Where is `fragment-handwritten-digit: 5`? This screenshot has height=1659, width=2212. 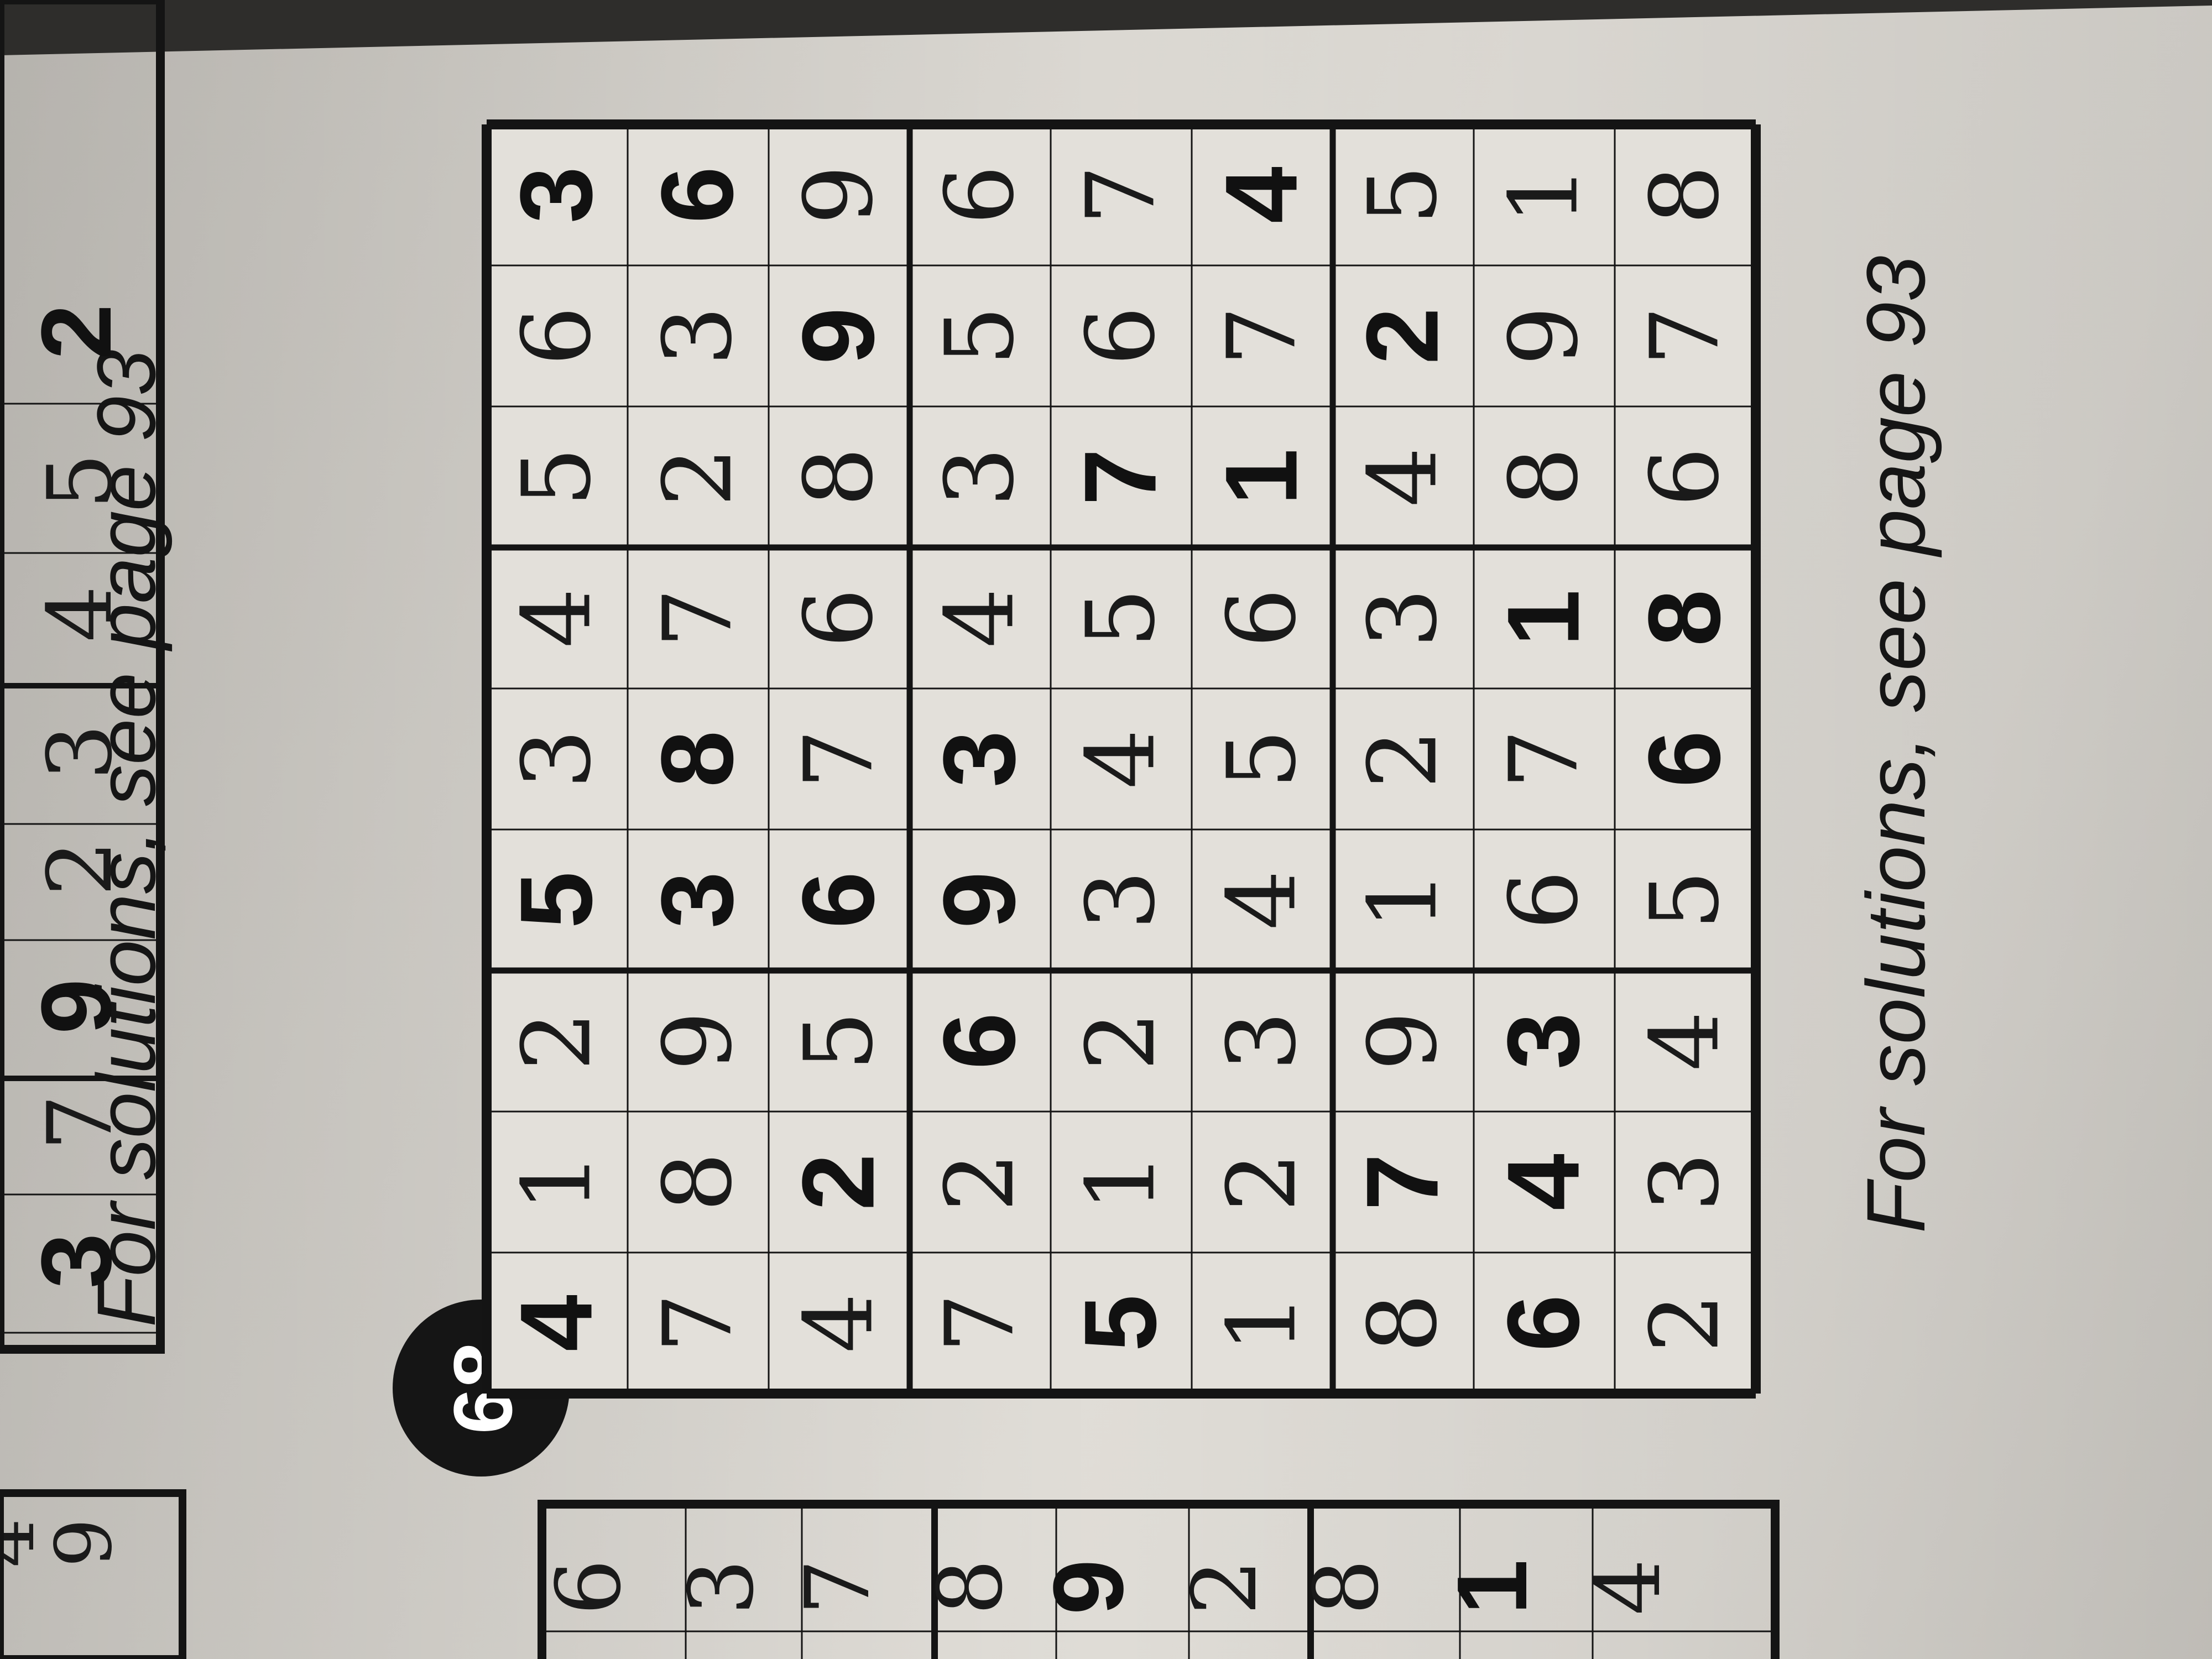
fragment-handwritten-digit: 5 is located at coordinates (80, 481).